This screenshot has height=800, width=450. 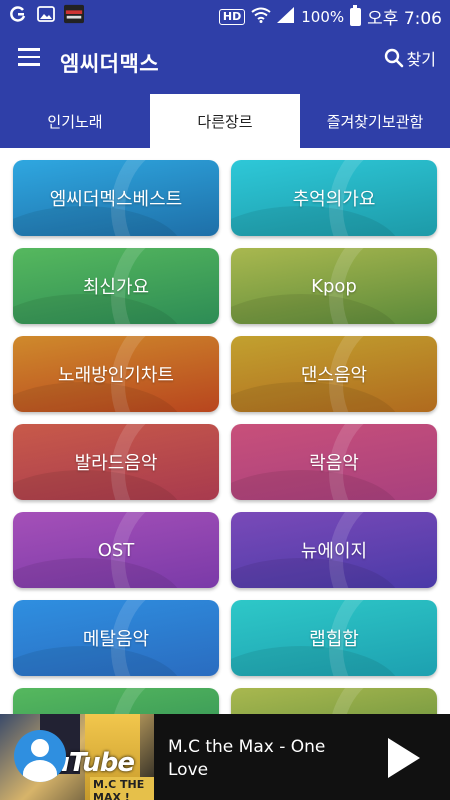 What do you see at coordinates (110, 64) in the screenshot?
I see `app-title: 엠씨더맥스` at bounding box center [110, 64].